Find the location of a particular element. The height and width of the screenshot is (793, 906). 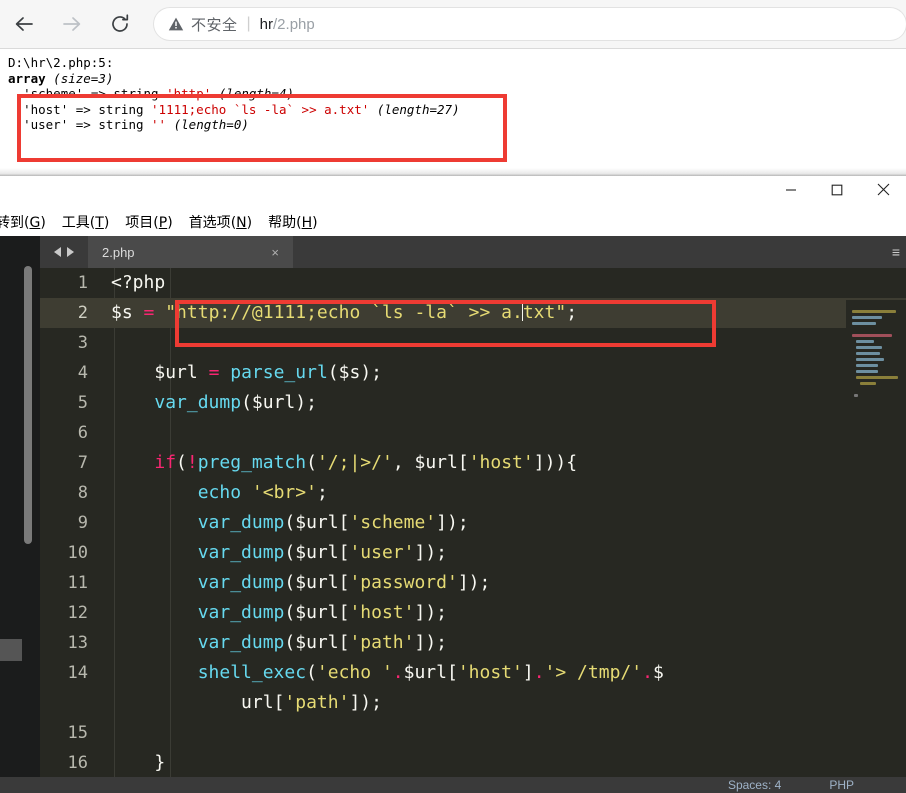

dump-file-line: D:\hr\2.php:5: is located at coordinates (61, 62).